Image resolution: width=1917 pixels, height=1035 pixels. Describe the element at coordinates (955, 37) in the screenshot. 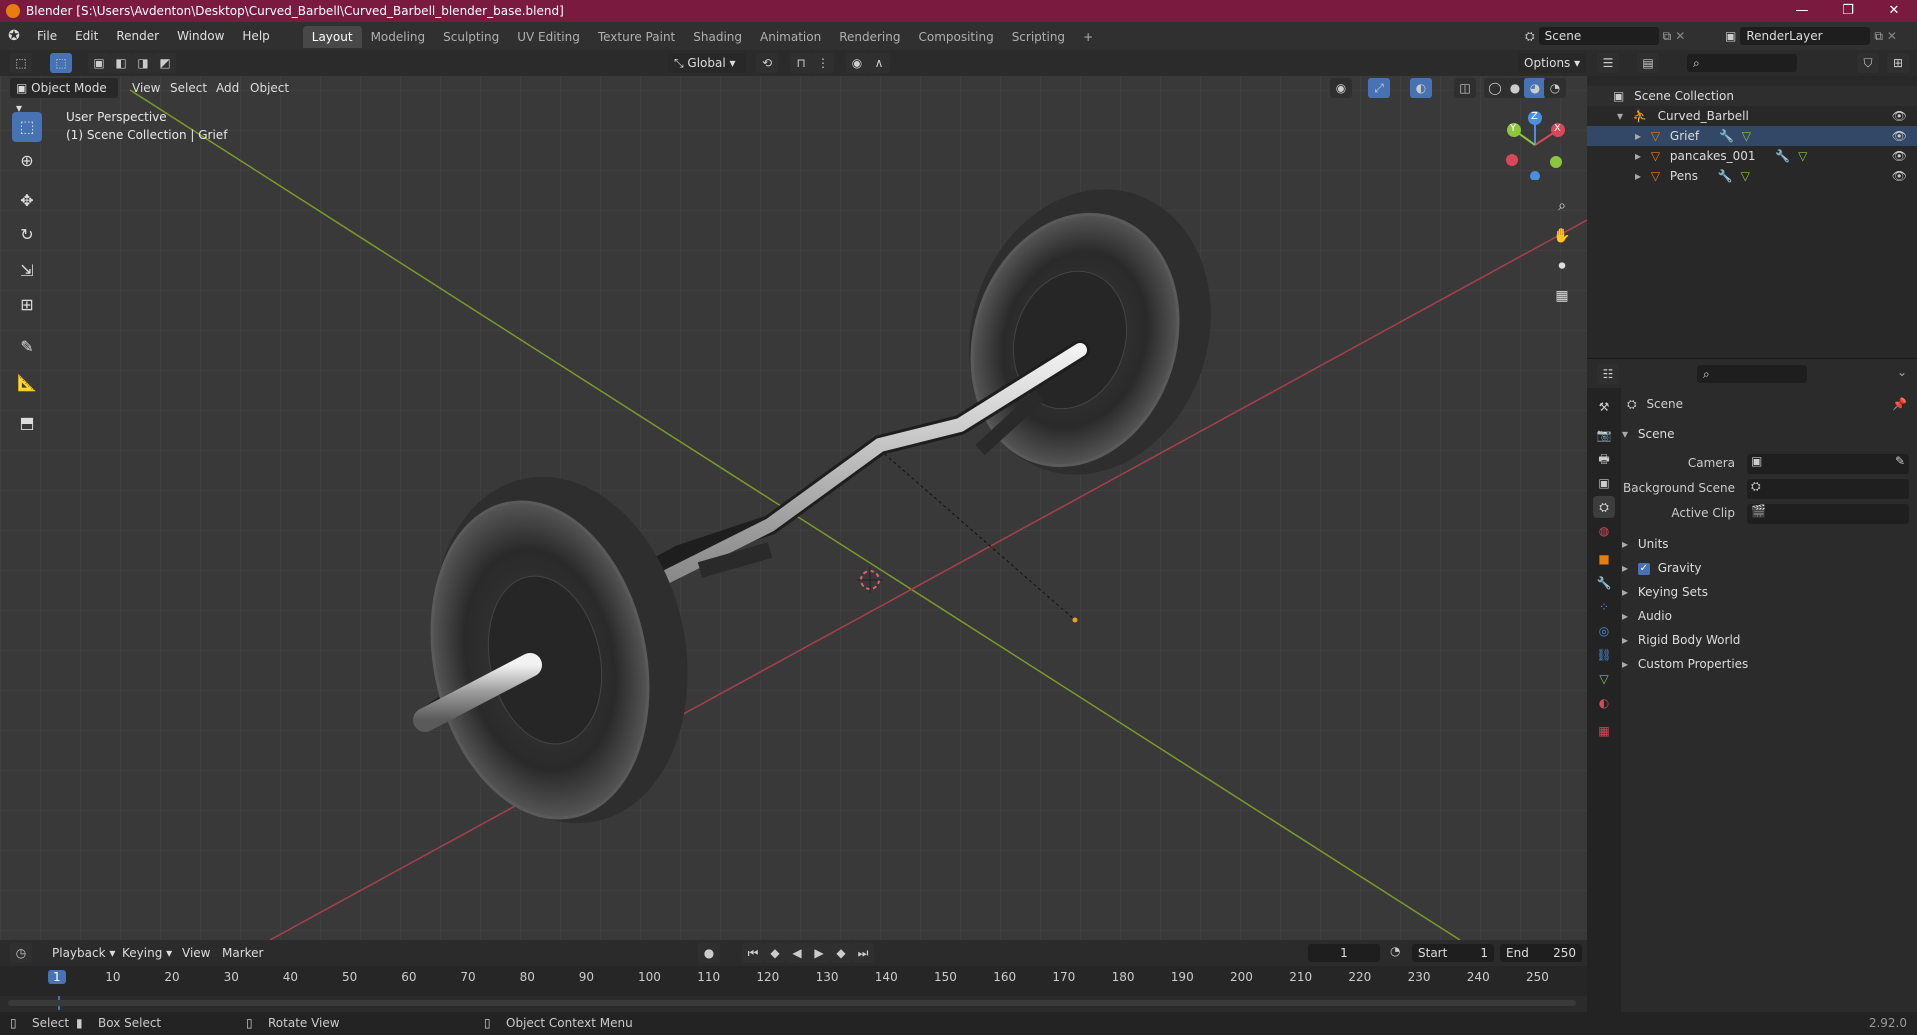

I see `tab-compositing: Compositing` at that location.